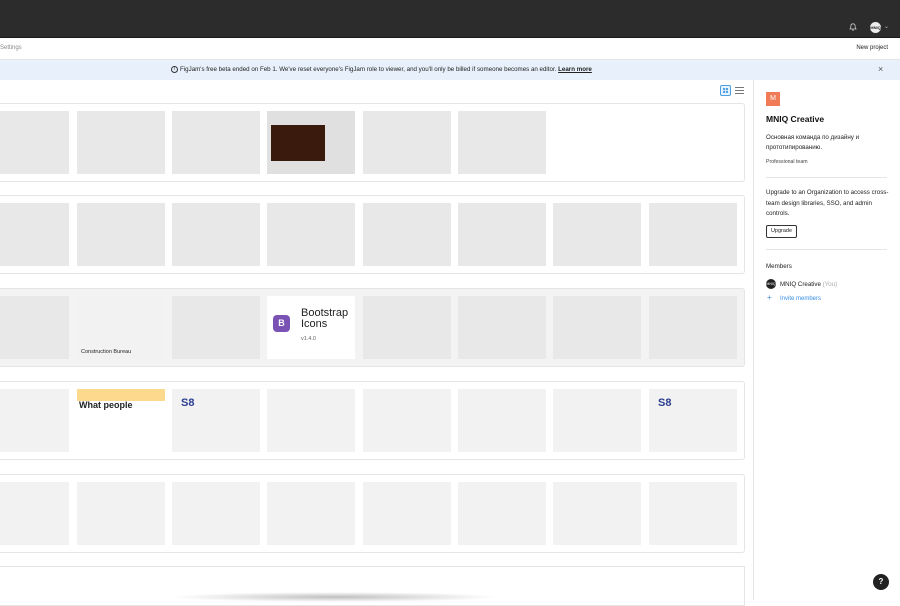 This screenshot has width=900, height=606. What do you see at coordinates (450, 49) in the screenshot?
I see `sub-header: Settings New project` at bounding box center [450, 49].